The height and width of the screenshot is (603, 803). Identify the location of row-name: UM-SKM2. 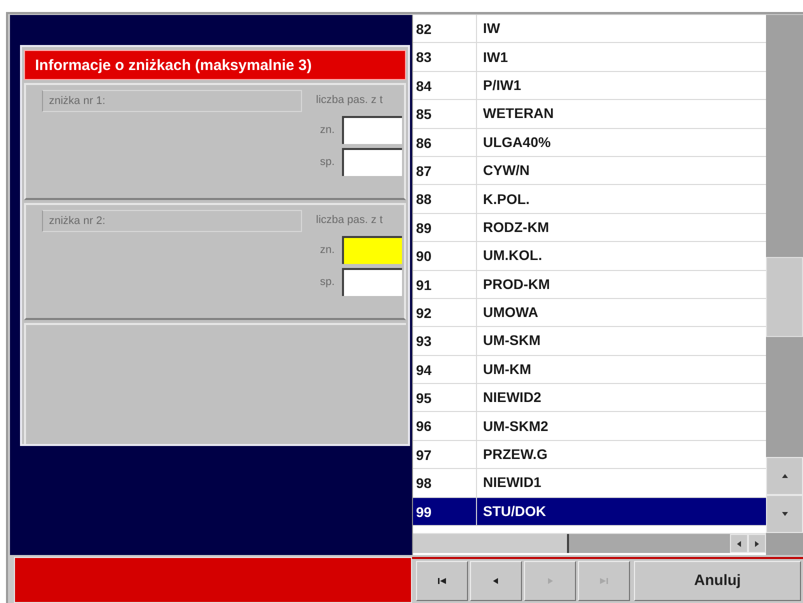
(515, 426).